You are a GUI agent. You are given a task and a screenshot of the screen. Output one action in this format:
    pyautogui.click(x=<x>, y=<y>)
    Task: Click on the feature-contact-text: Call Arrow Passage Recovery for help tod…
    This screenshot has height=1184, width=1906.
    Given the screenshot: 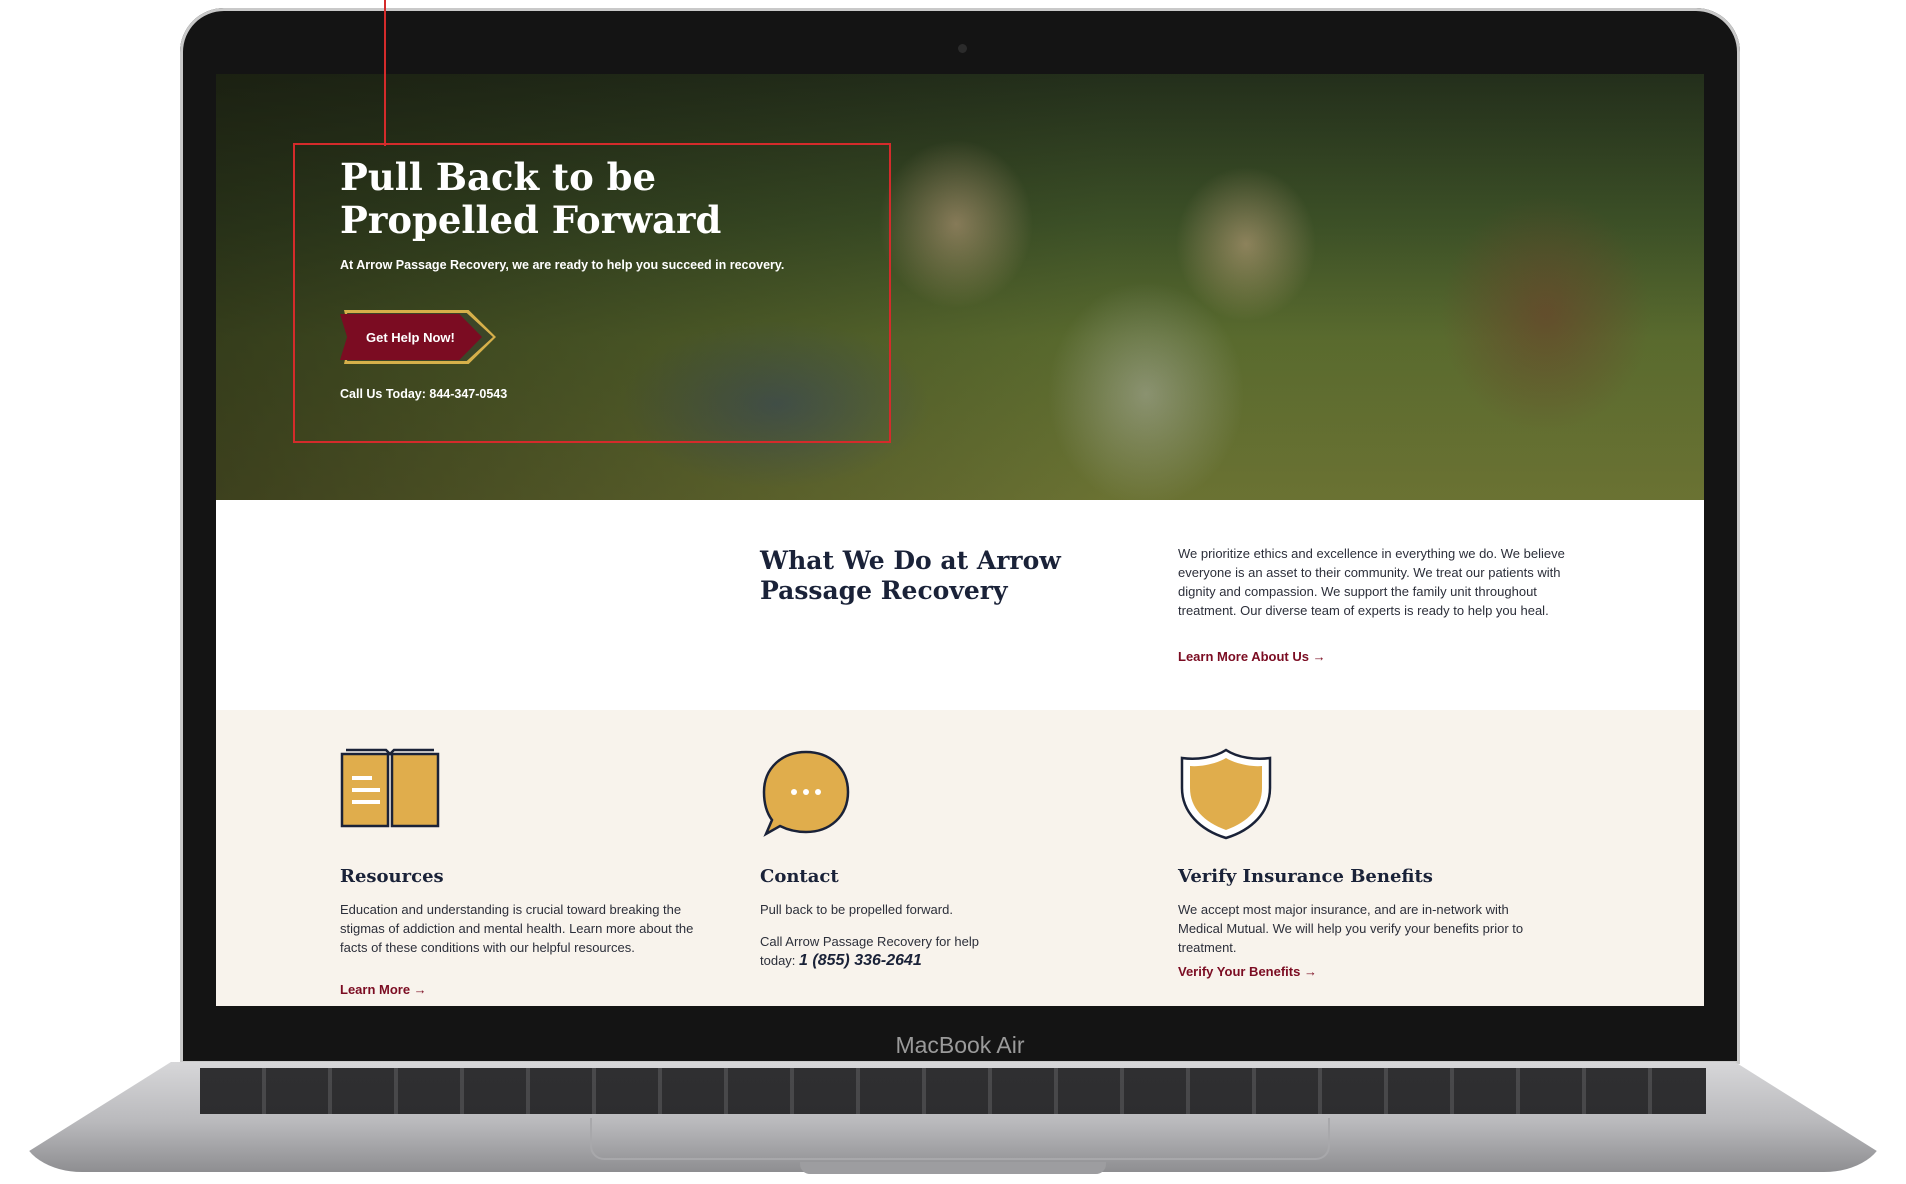 What is the action you would take?
    pyautogui.click(x=875, y=951)
    